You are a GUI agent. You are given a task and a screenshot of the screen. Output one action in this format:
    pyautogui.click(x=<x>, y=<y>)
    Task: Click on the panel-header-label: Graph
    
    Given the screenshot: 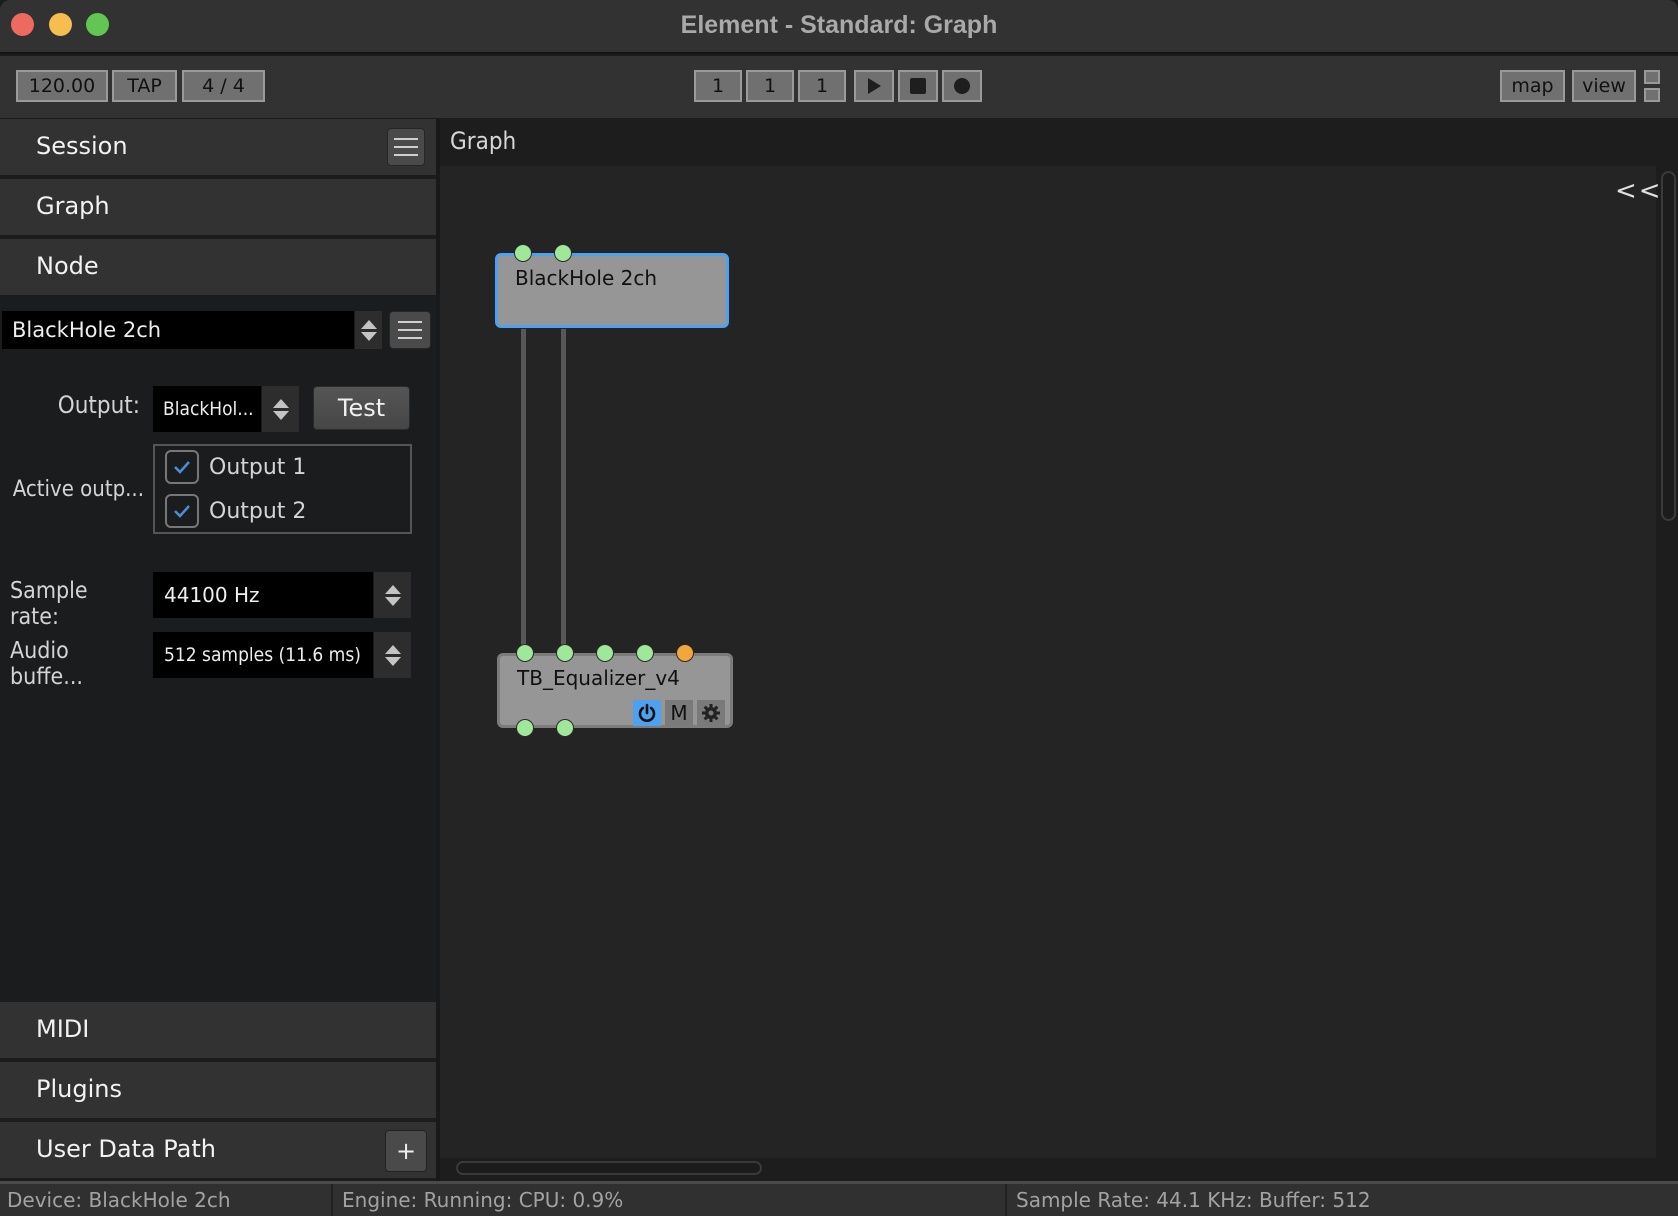 What is the action you would take?
    pyautogui.click(x=73, y=206)
    